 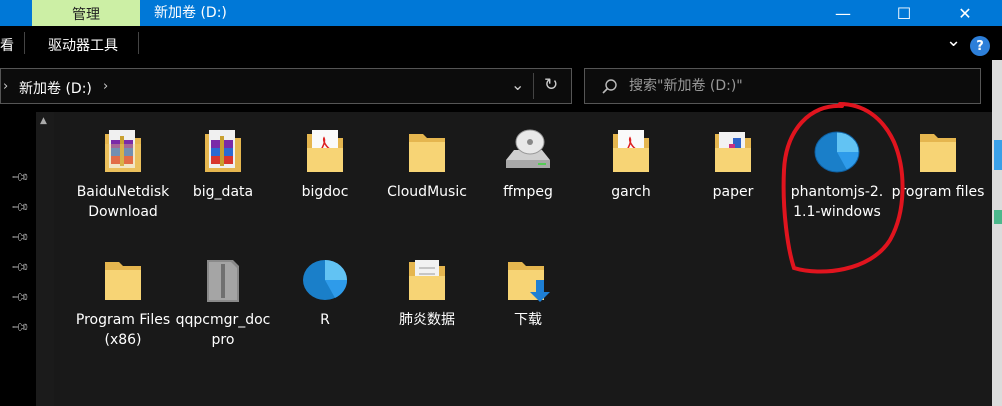 What do you see at coordinates (223, 281) in the screenshot?
I see `archive-folder-icon` at bounding box center [223, 281].